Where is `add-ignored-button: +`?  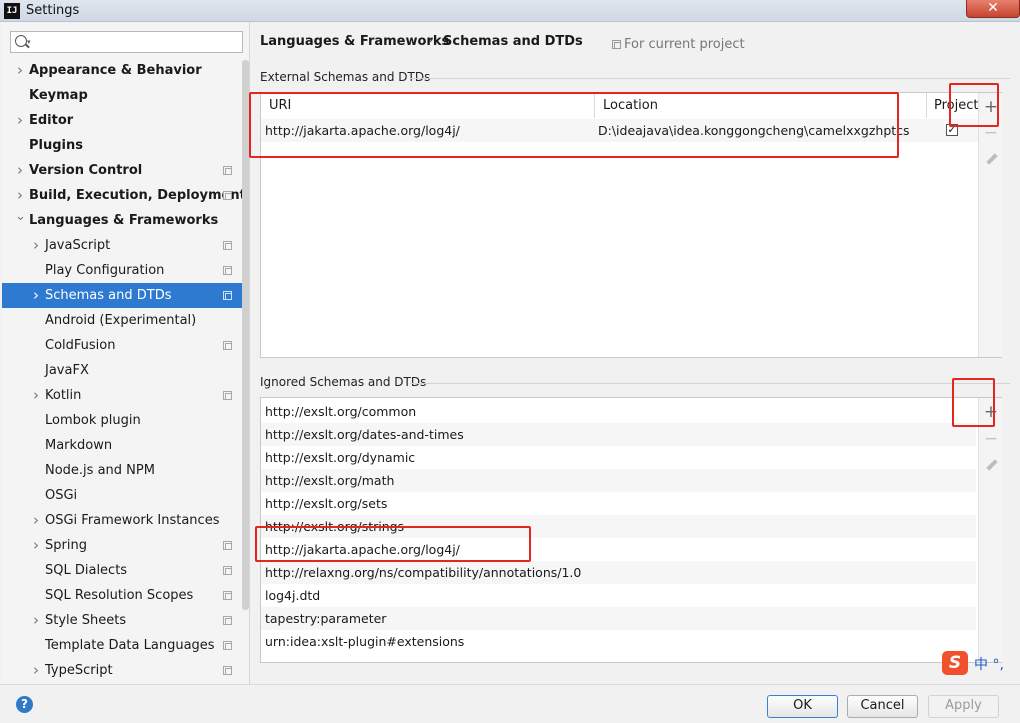
add-ignored-button: + is located at coordinates (991, 412).